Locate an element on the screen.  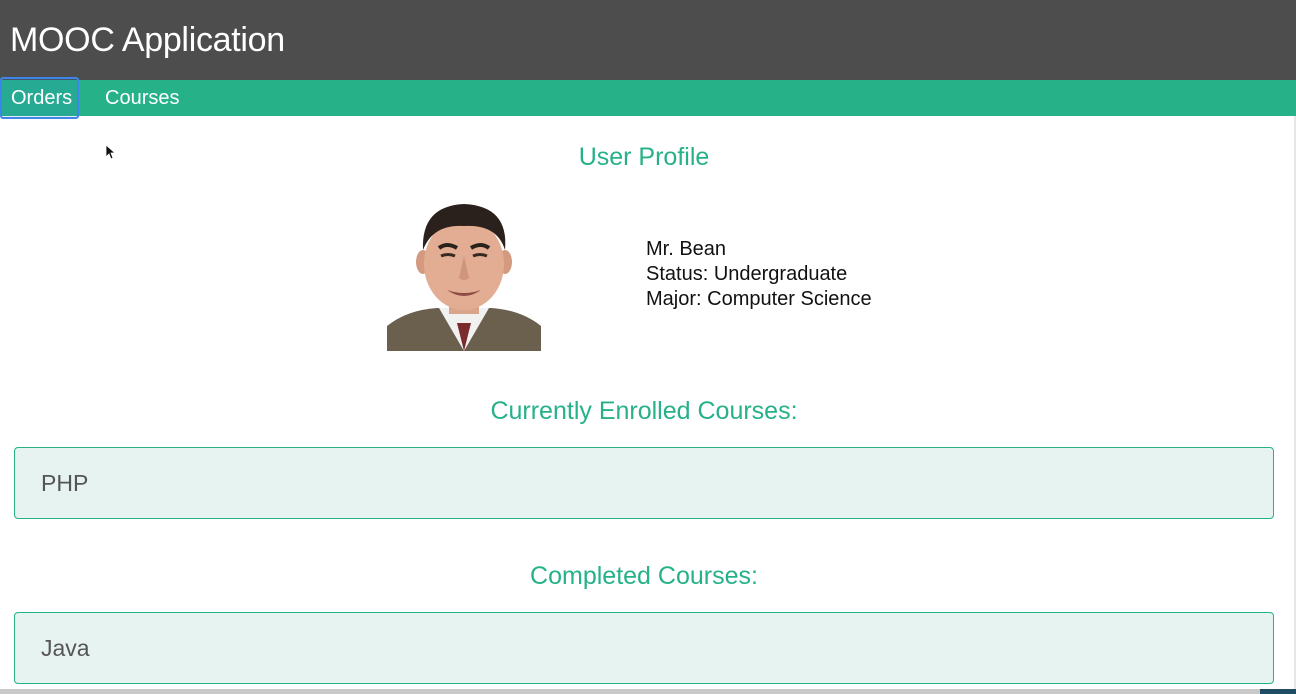
nav-item-orders: Orders is located at coordinates (39, 98).